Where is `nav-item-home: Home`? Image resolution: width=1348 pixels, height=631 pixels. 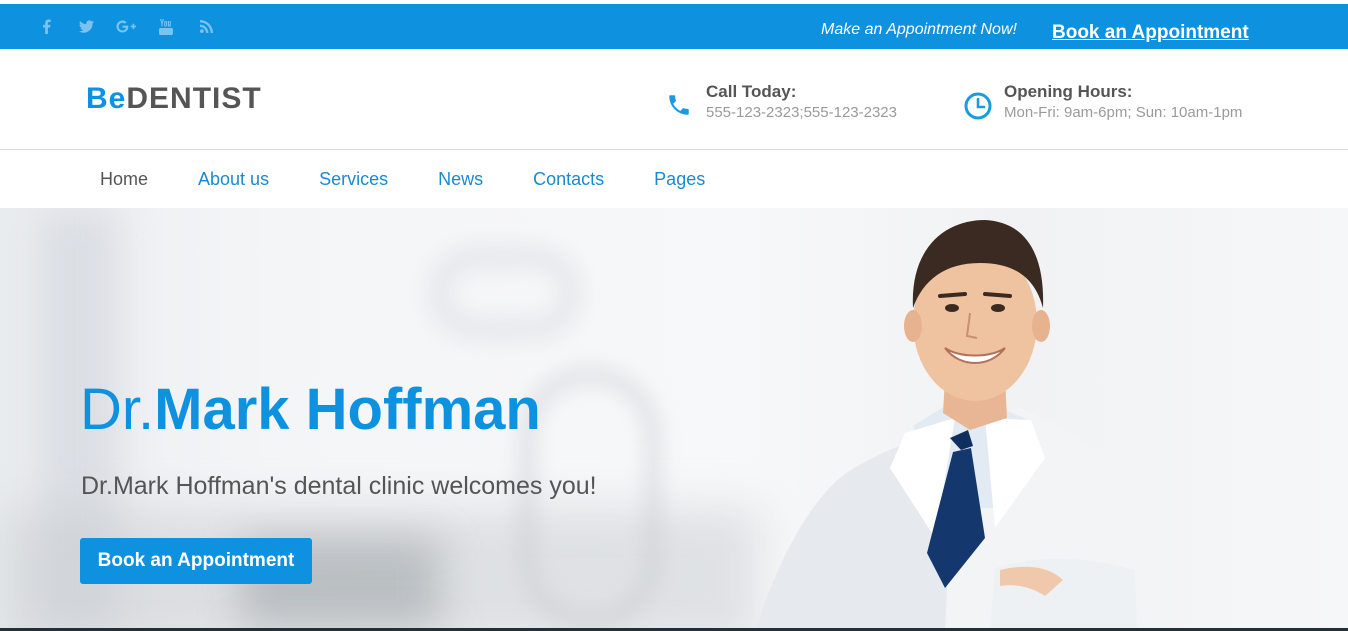
nav-item-home: Home is located at coordinates (124, 179).